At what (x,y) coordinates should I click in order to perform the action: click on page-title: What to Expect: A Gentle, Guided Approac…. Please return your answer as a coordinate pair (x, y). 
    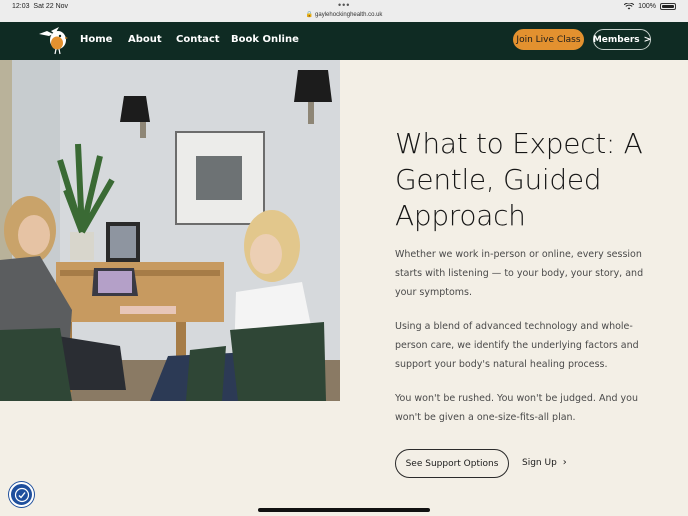
    Looking at the image, I should click on (519, 179).